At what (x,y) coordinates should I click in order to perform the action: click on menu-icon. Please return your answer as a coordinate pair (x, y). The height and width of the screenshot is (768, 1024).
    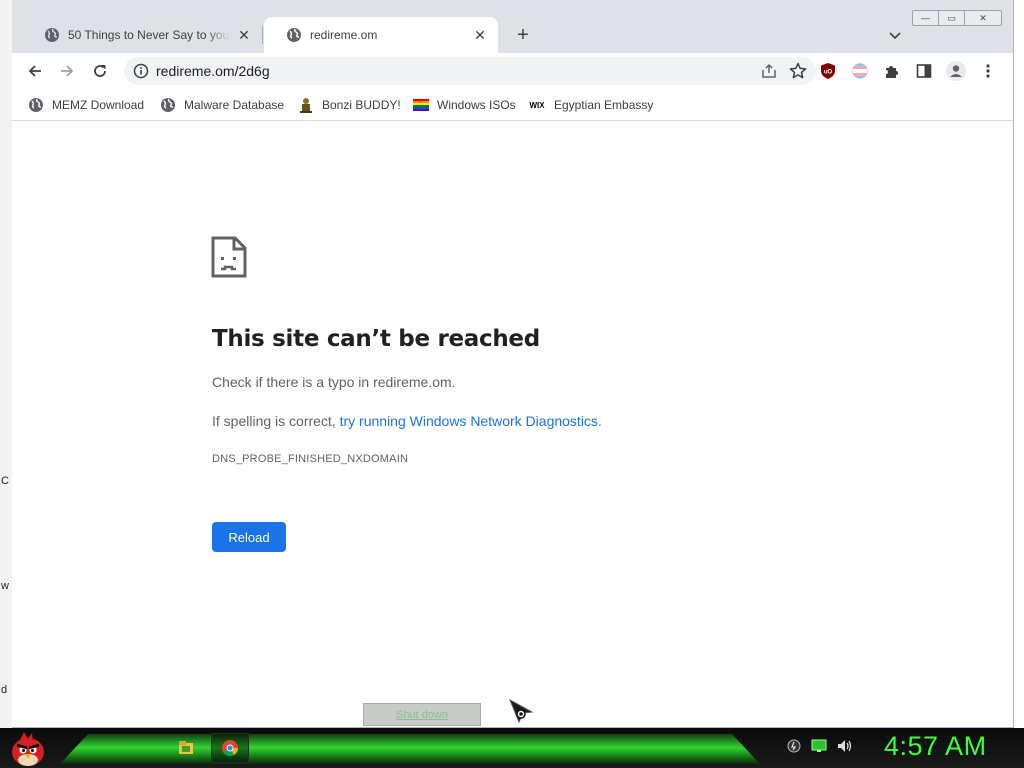
    Looking at the image, I should click on (988, 71).